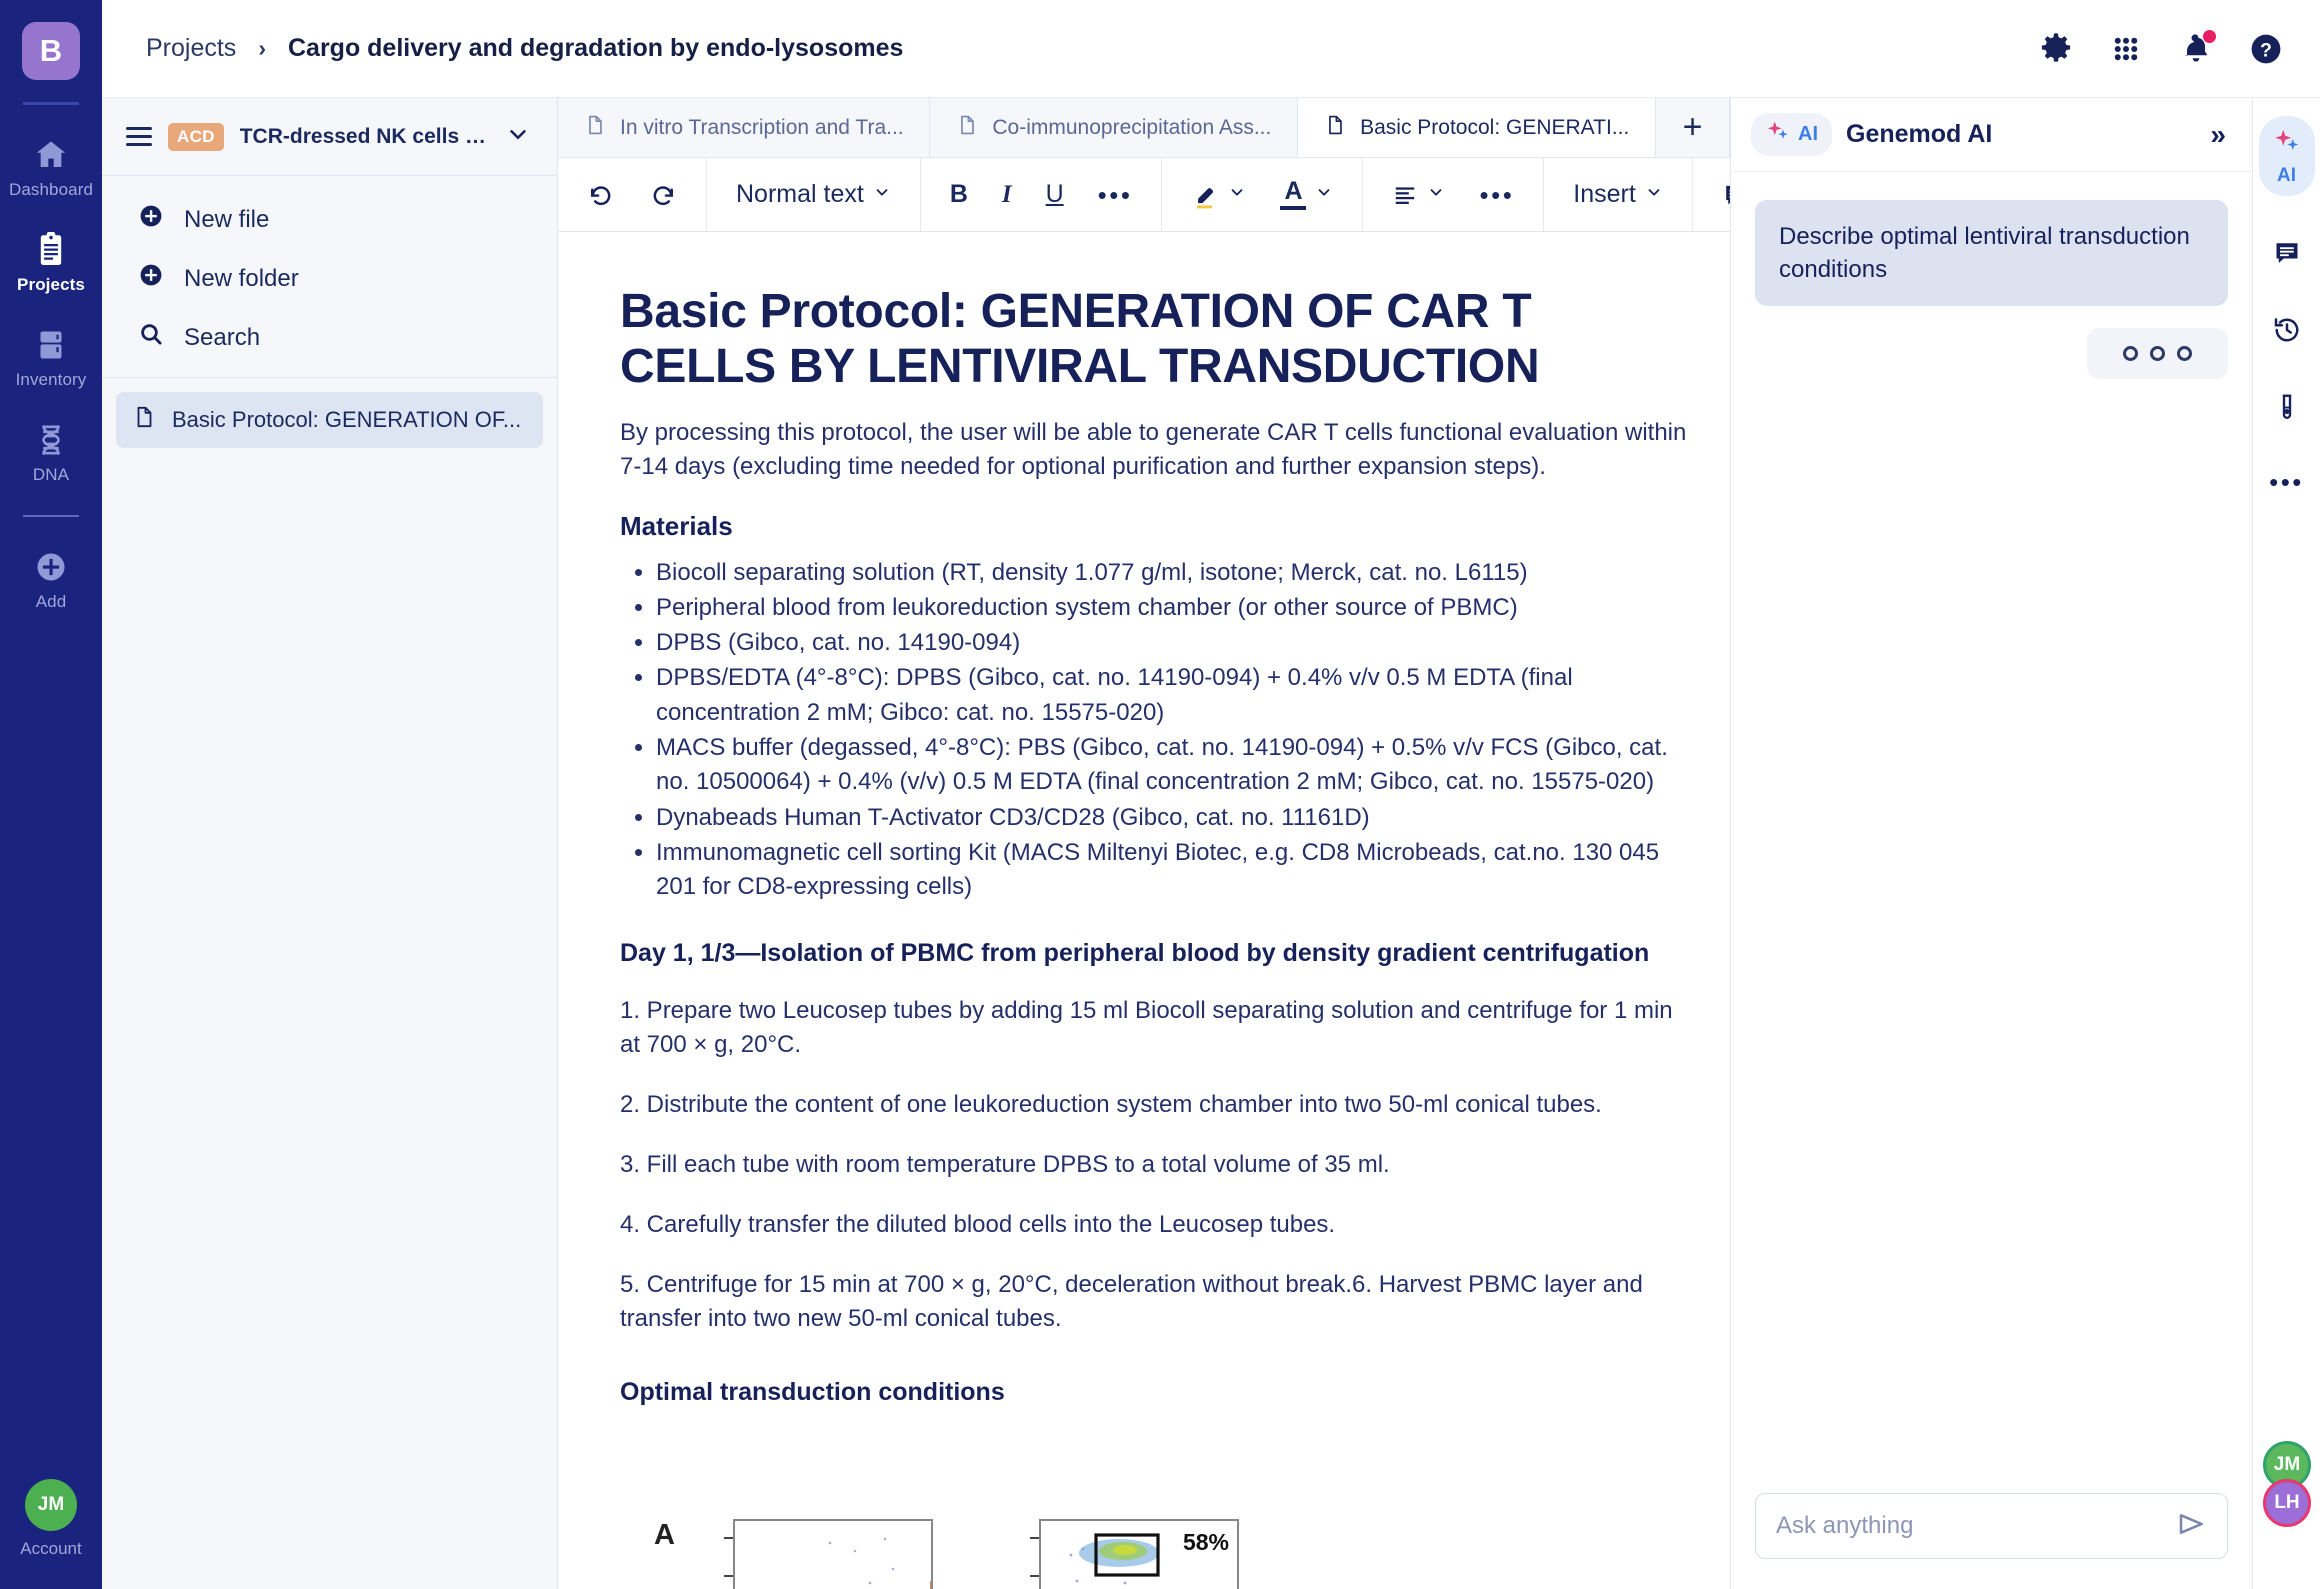  What do you see at coordinates (2266, 49) in the screenshot?
I see `help-circle-icon: ?` at bounding box center [2266, 49].